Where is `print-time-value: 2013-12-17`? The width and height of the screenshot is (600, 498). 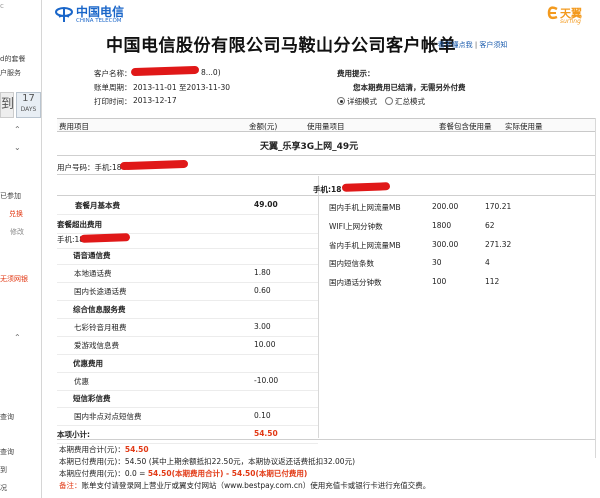 print-time-value: 2013-12-17 is located at coordinates (155, 100).